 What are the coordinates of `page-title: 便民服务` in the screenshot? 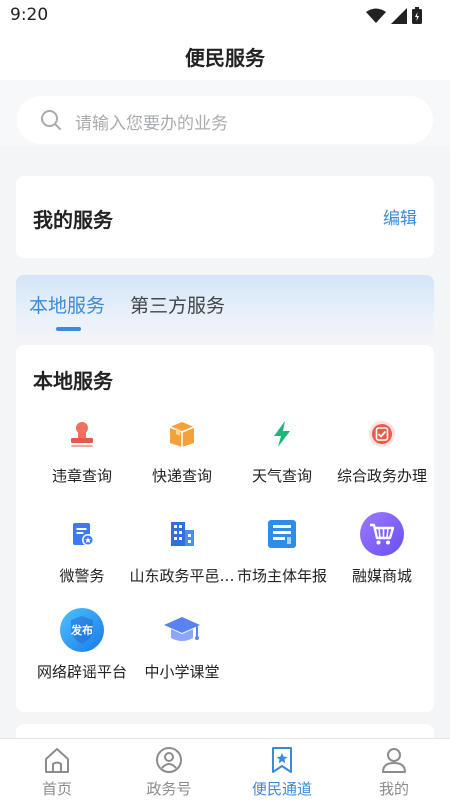 It's located at (225, 58).